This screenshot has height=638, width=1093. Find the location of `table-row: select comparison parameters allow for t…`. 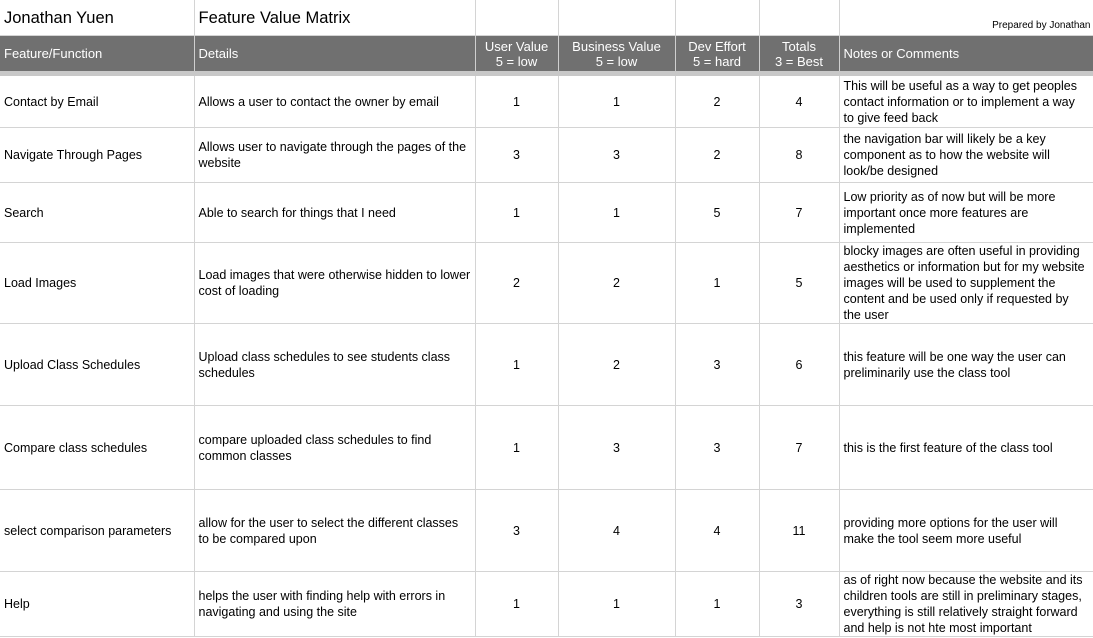

table-row: select comparison parameters allow for t… is located at coordinates (546, 530).